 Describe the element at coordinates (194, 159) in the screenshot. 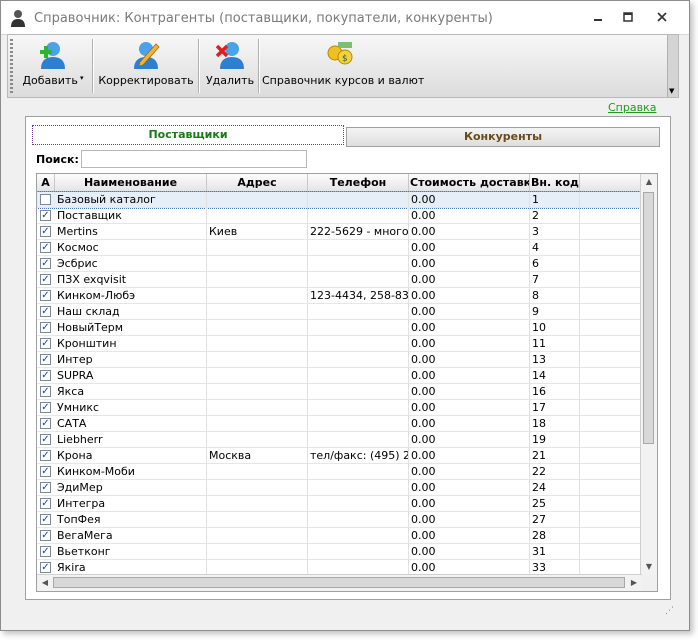

I see `search-input` at that location.